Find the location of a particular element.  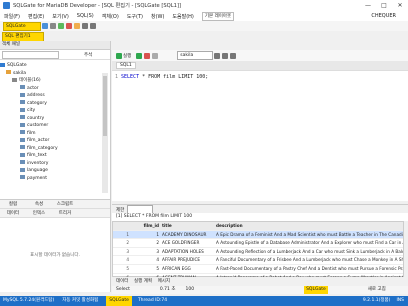

tree-table: customer is located at coordinates (55, 126).